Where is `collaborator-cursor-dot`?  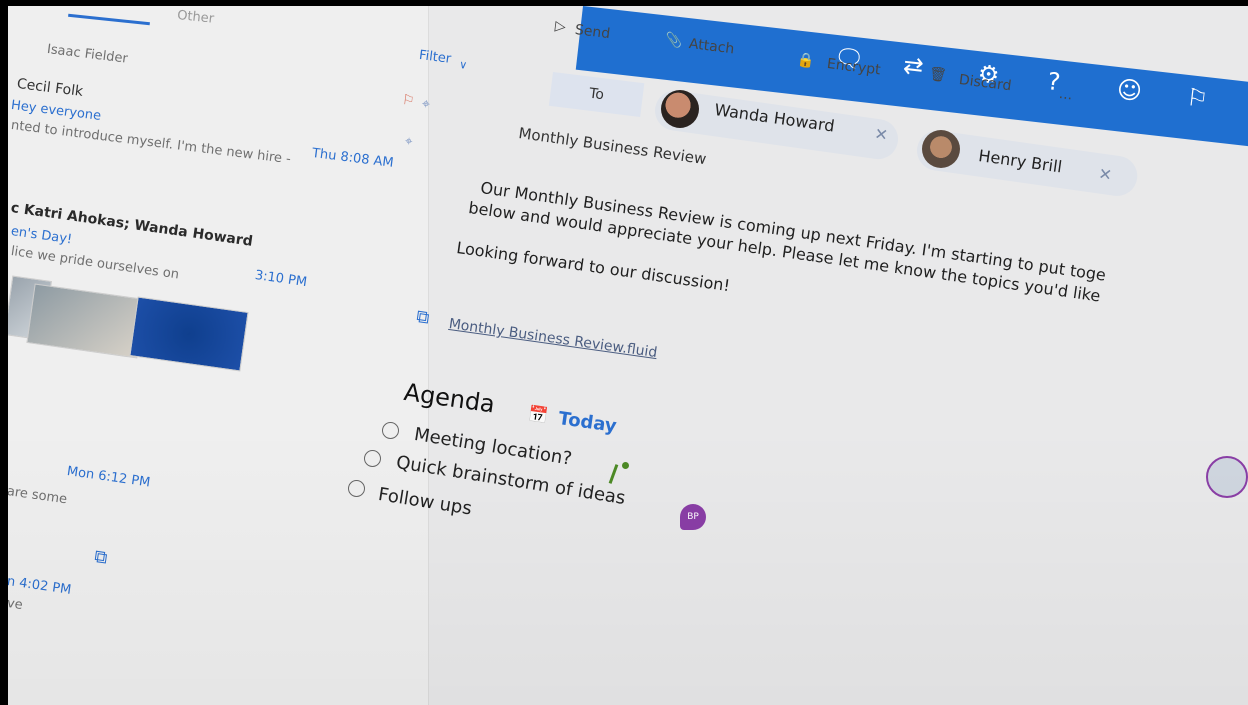
collaborator-cursor-dot is located at coordinates (625, 465).